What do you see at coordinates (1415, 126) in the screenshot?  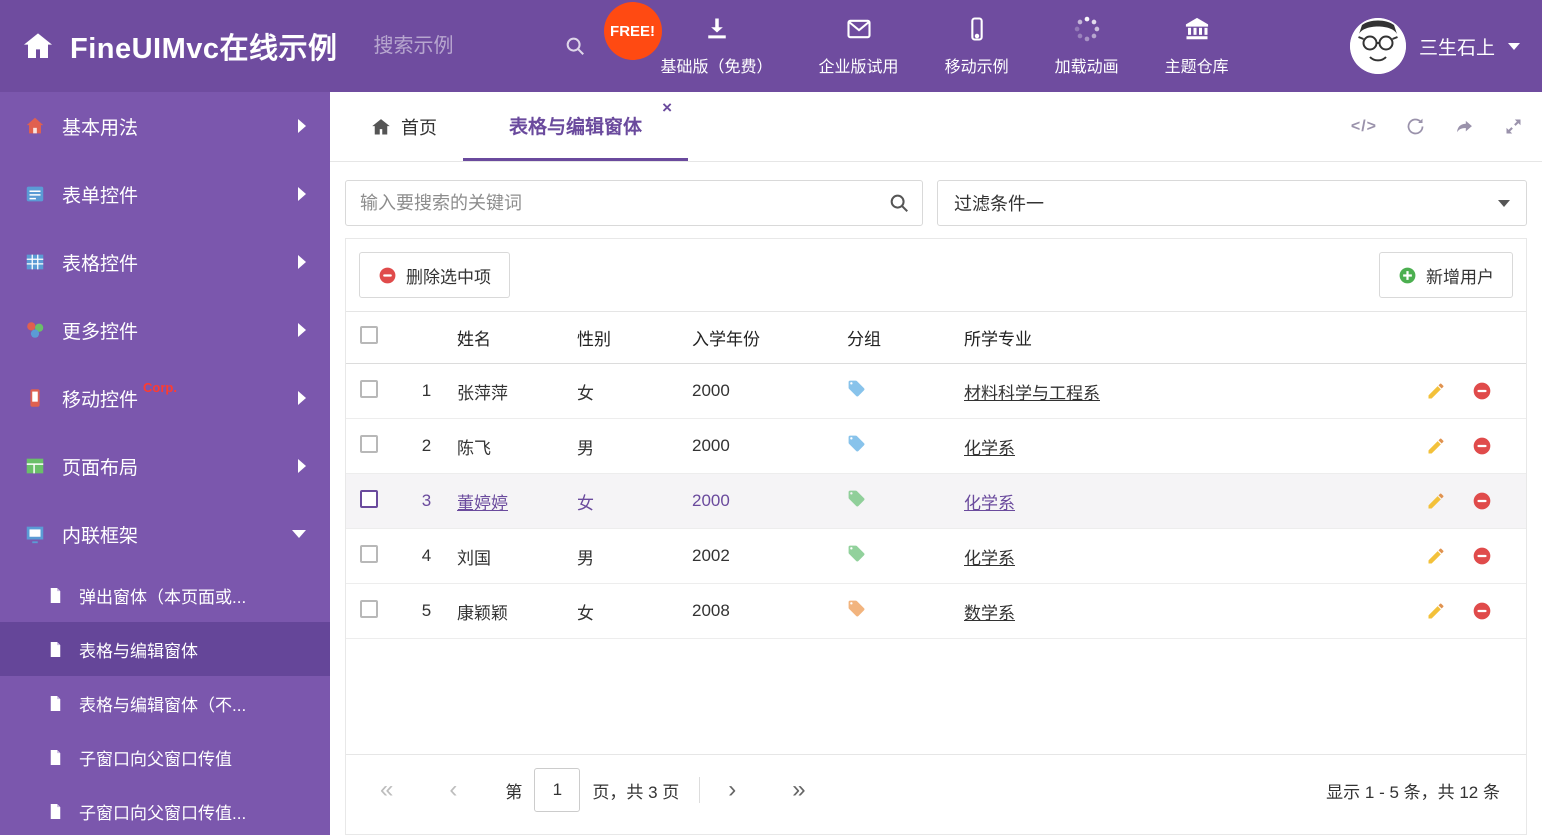 I see `refresh-icon` at bounding box center [1415, 126].